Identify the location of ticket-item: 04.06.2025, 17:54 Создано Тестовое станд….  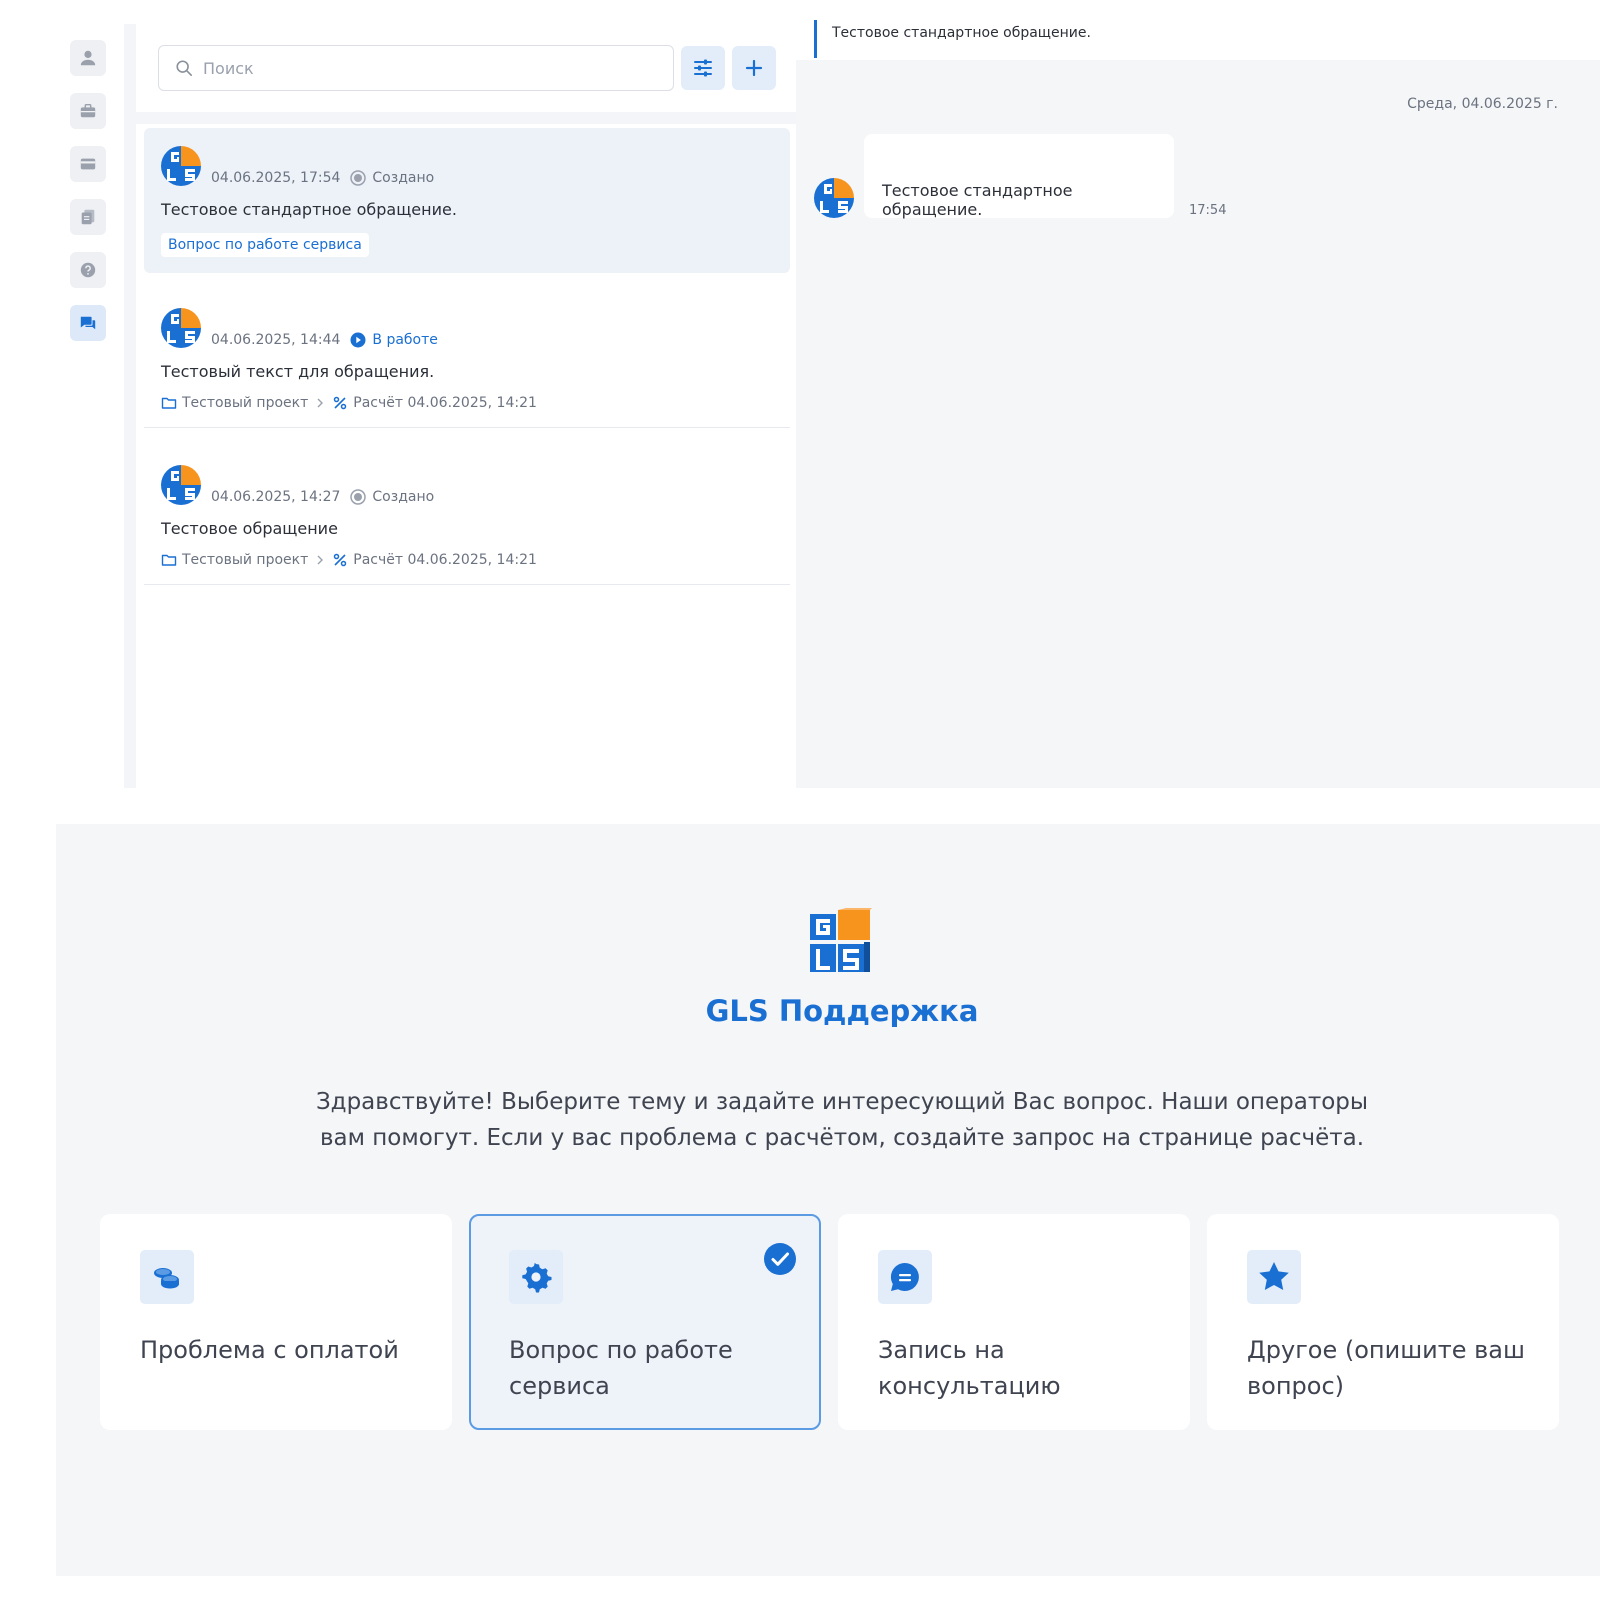
(467, 200).